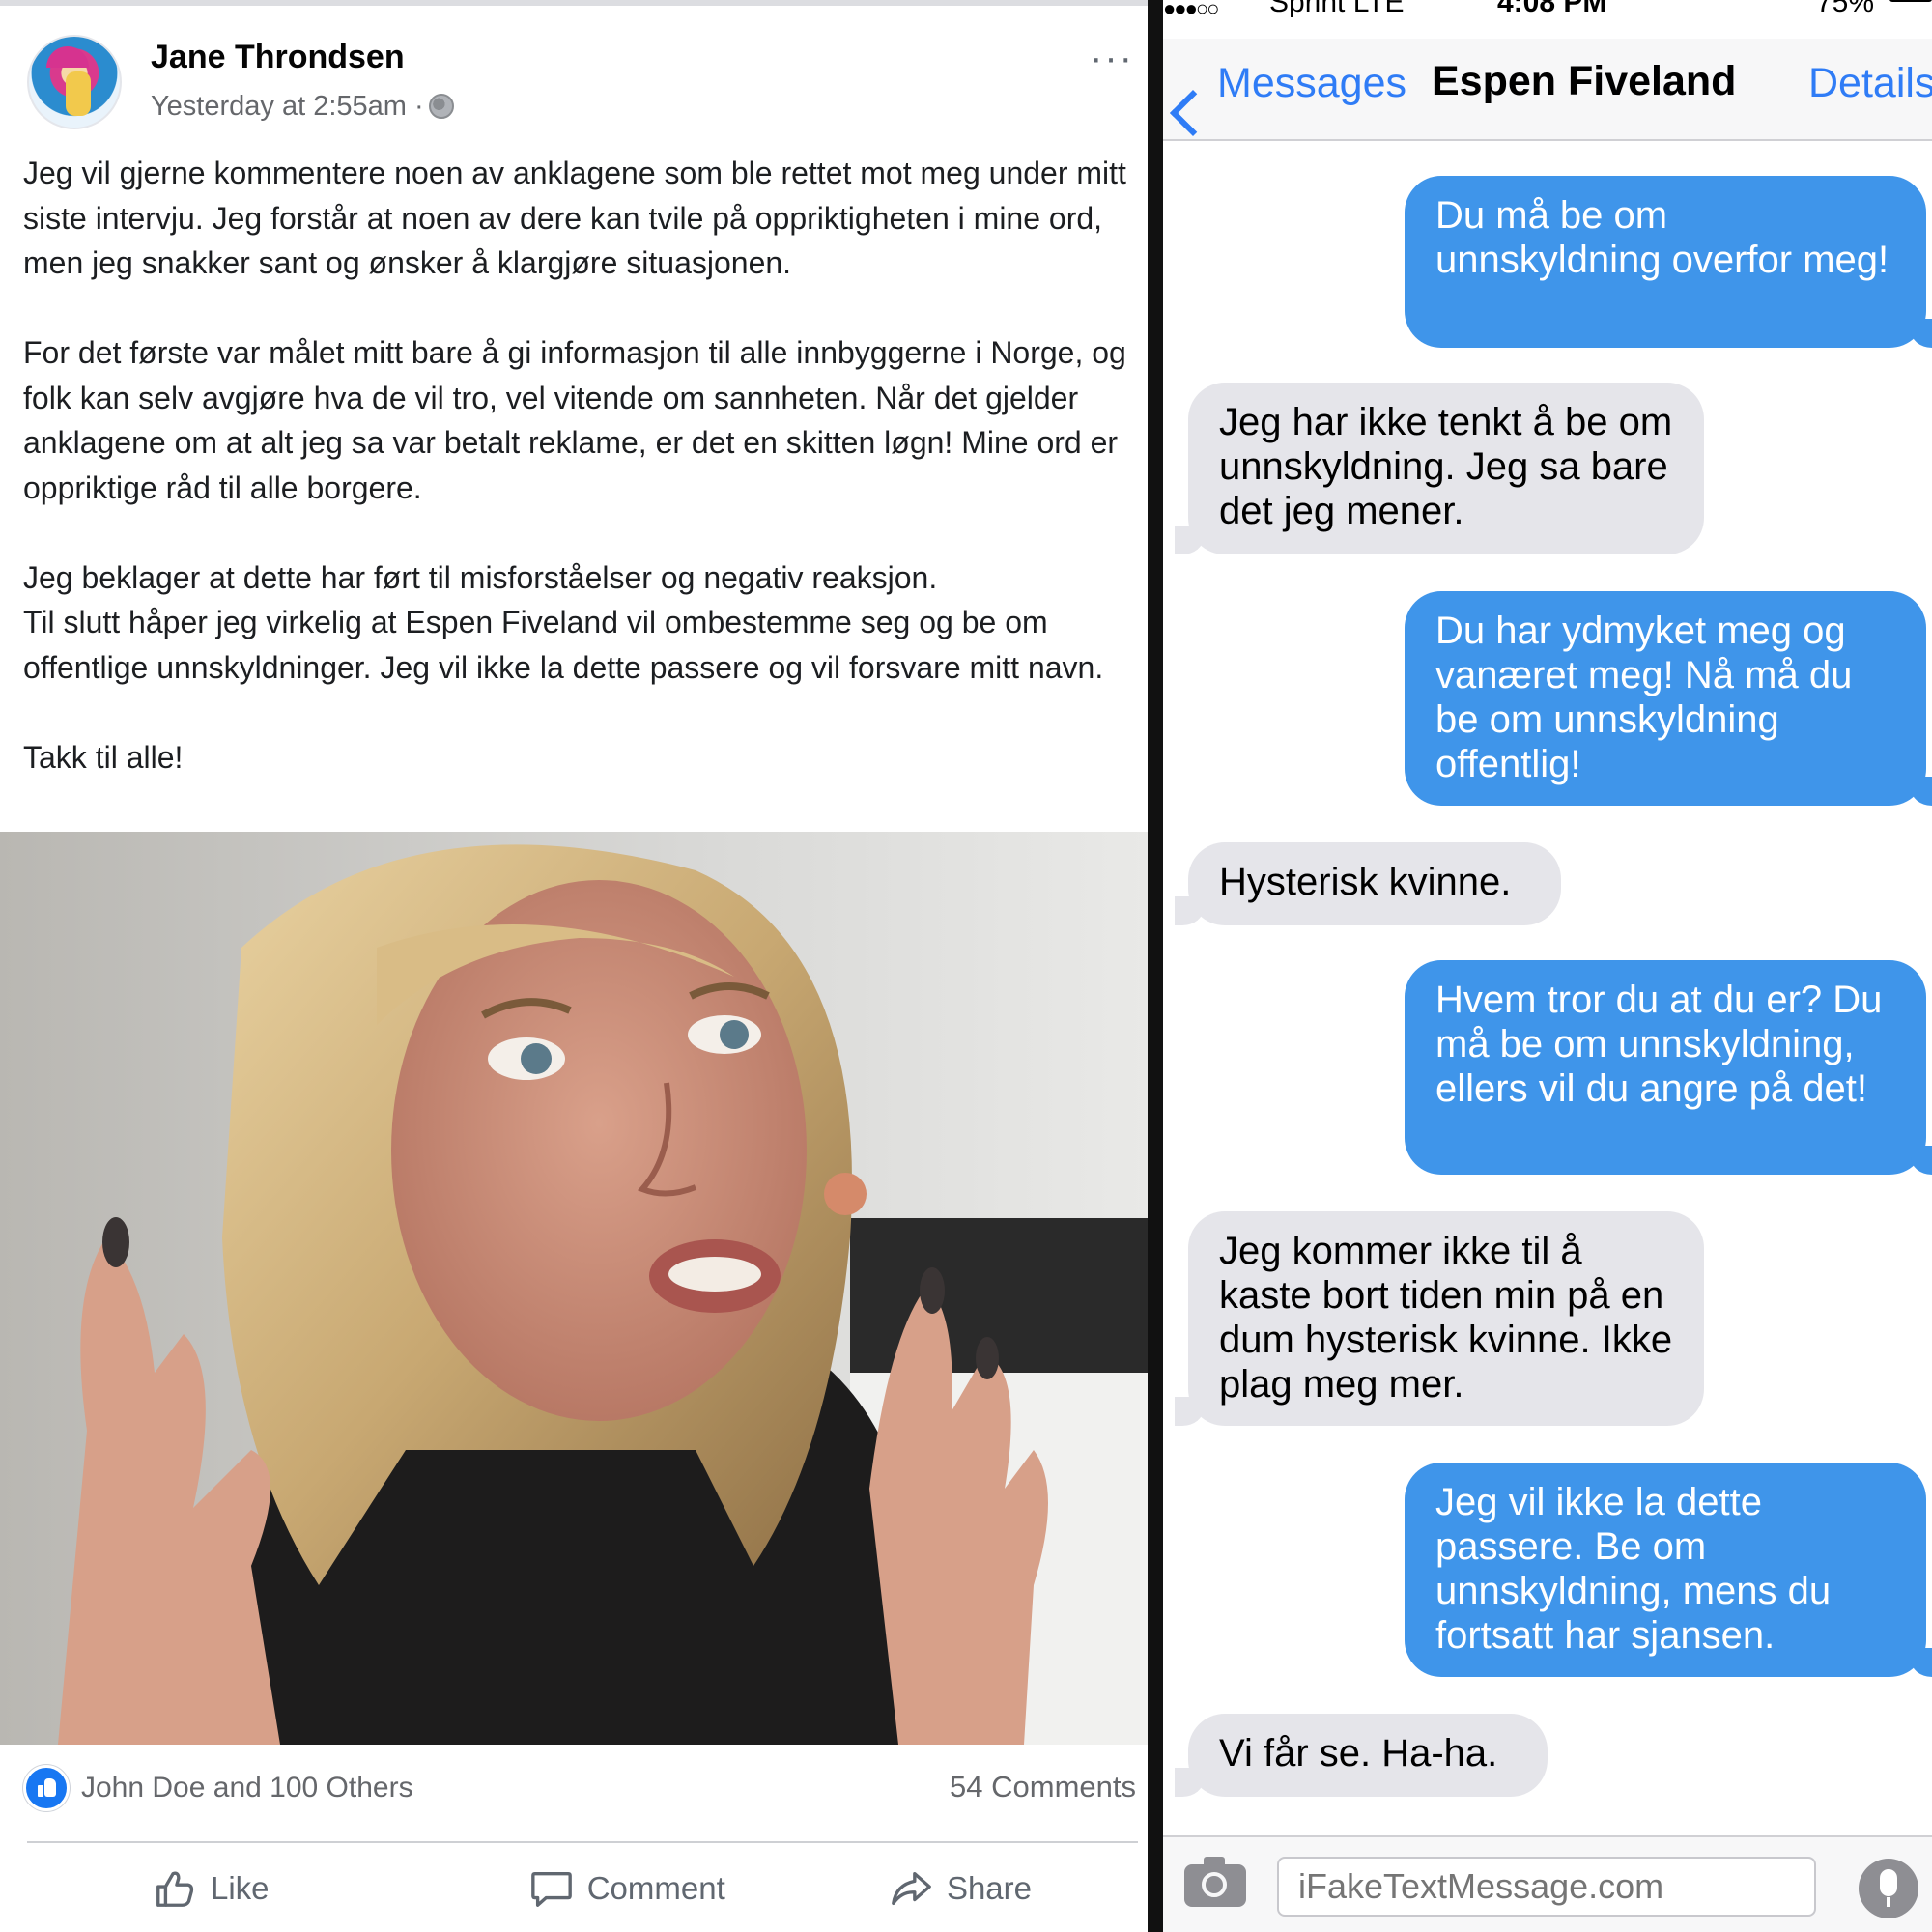 This screenshot has height=1932, width=1932. I want to click on battery-percent: 75%, so click(1845, 9).